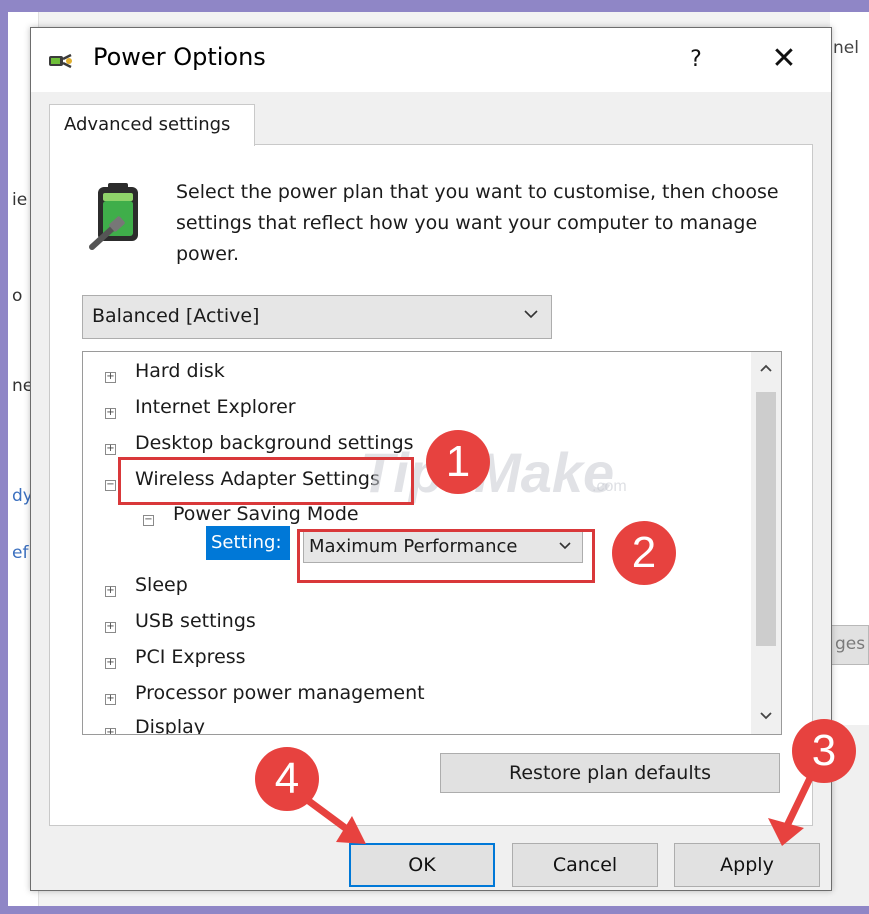 This screenshot has height=914, width=869. Describe the element at coordinates (266, 481) in the screenshot. I see `highlight-wireless-adapter` at that location.